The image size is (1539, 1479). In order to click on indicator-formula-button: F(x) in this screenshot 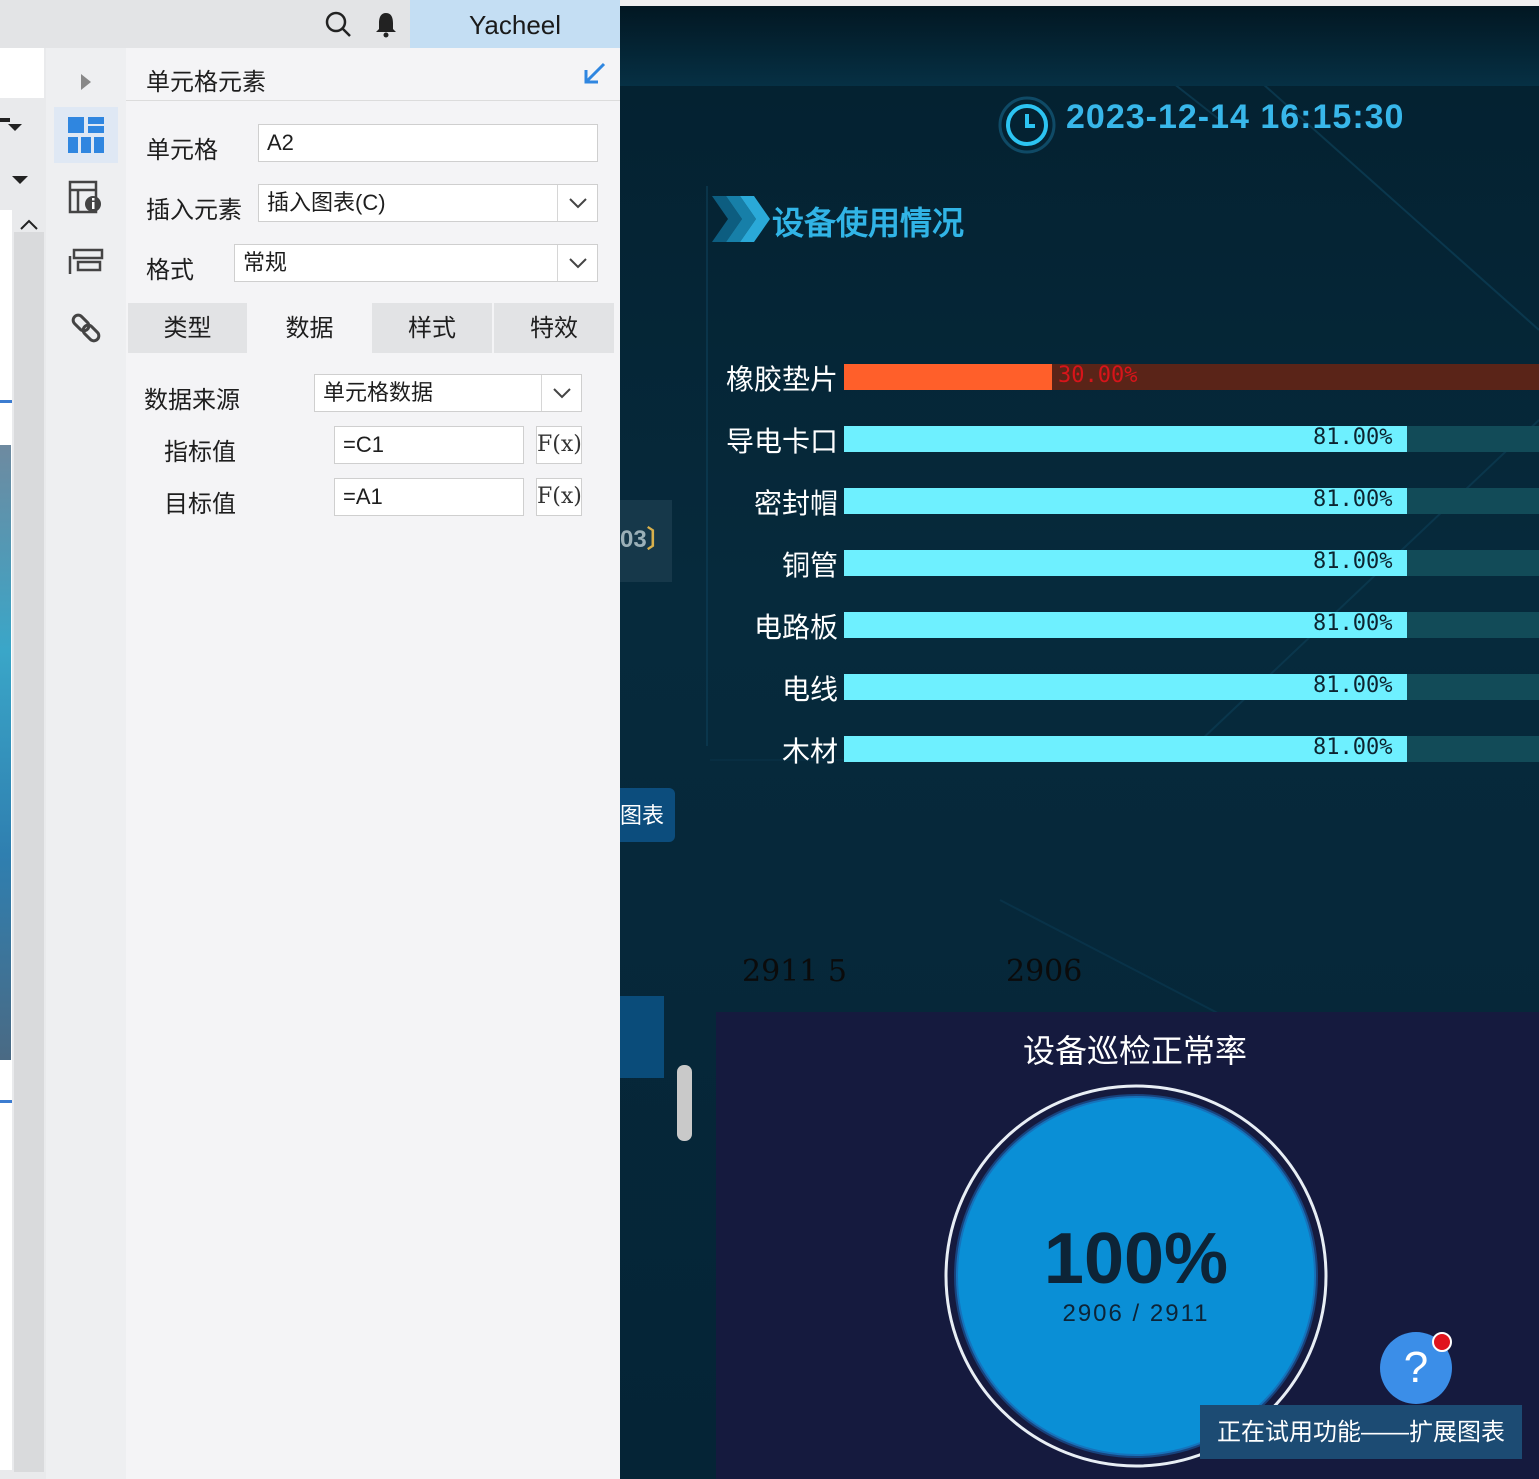, I will do `click(559, 445)`.